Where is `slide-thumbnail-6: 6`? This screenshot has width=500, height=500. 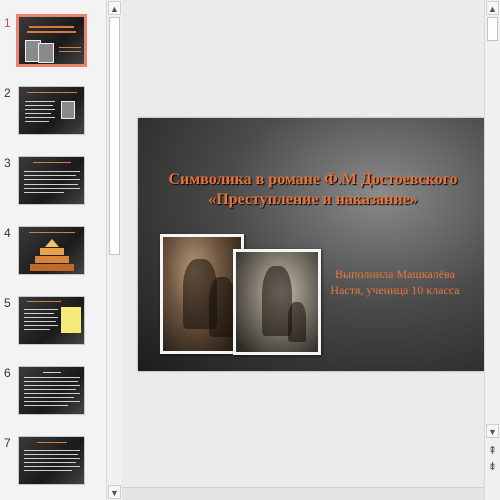
slide-thumbnail-6: 6 is located at coordinates (53, 395).